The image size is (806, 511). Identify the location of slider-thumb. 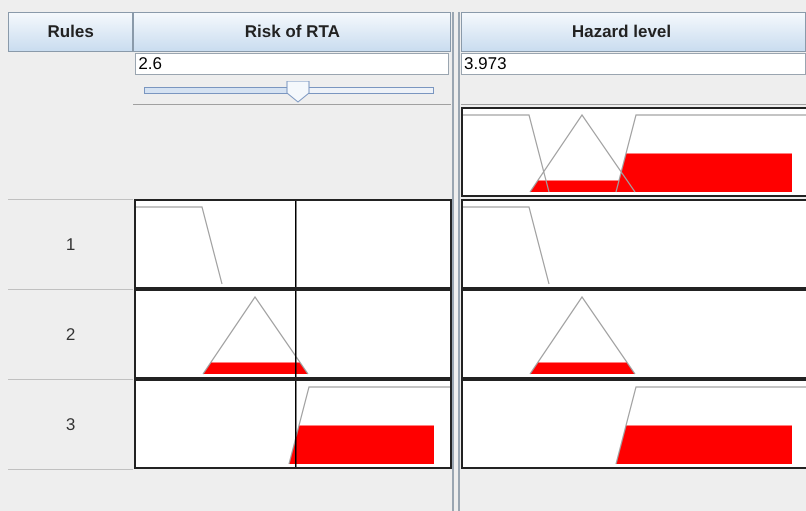
(298, 91).